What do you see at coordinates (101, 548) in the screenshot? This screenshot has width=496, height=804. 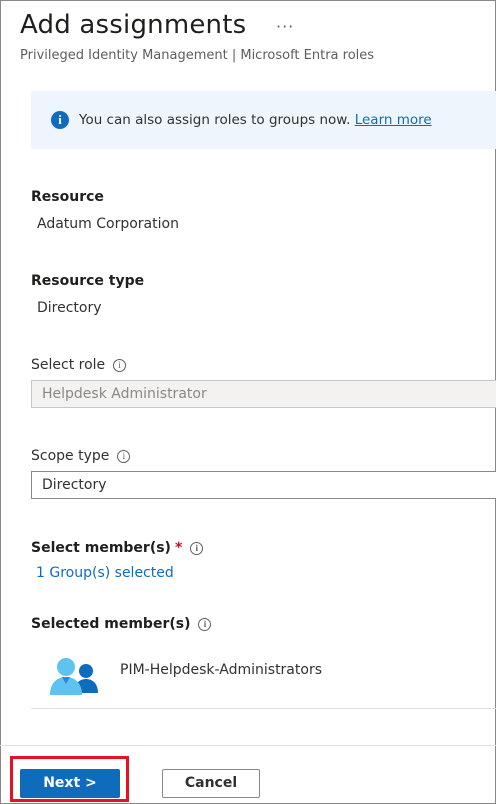 I see `select-members-text: Select member(s)` at bounding box center [101, 548].